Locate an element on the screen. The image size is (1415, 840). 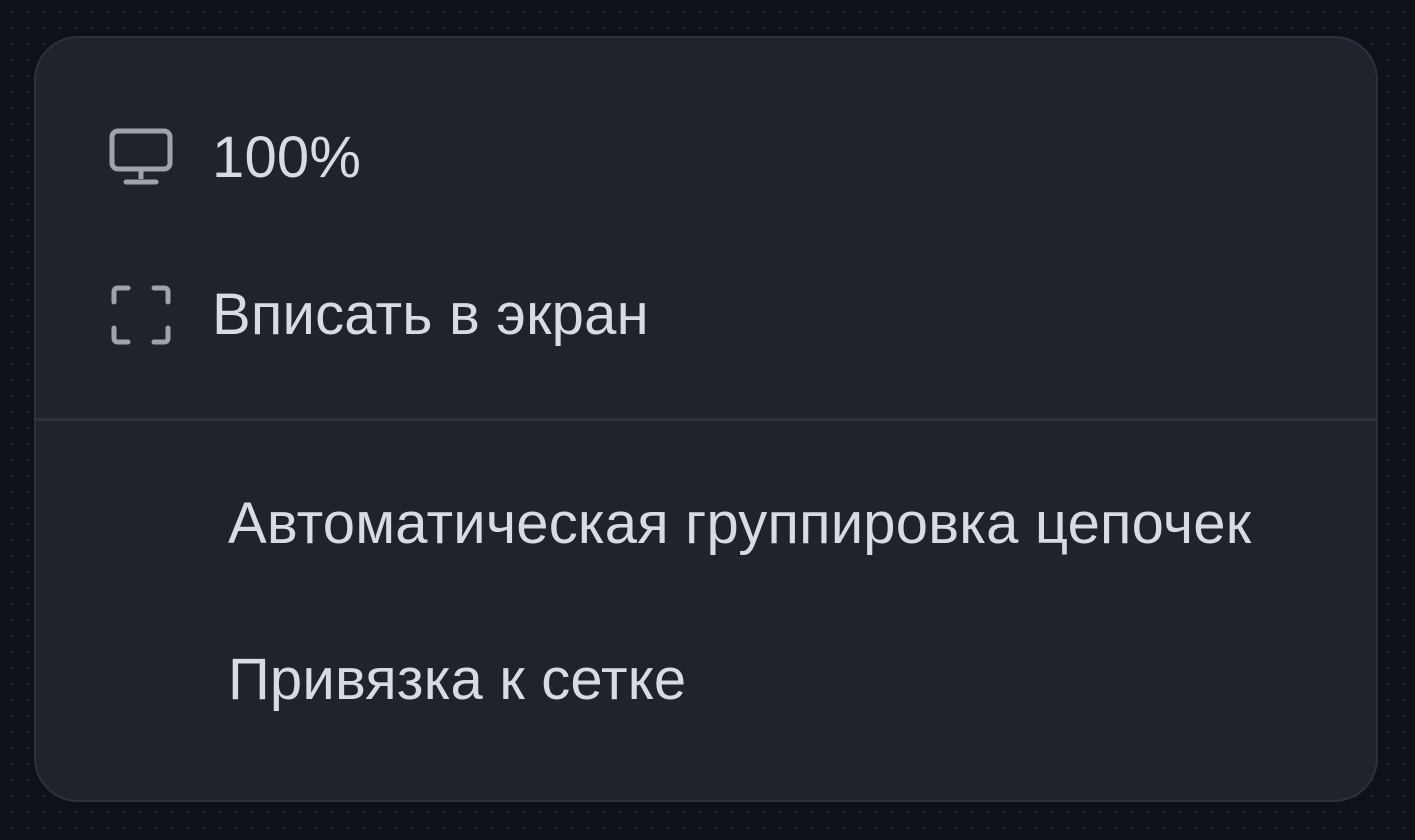
snap-to-grid-toggle: Привязка к сетке is located at coordinates (706, 680).